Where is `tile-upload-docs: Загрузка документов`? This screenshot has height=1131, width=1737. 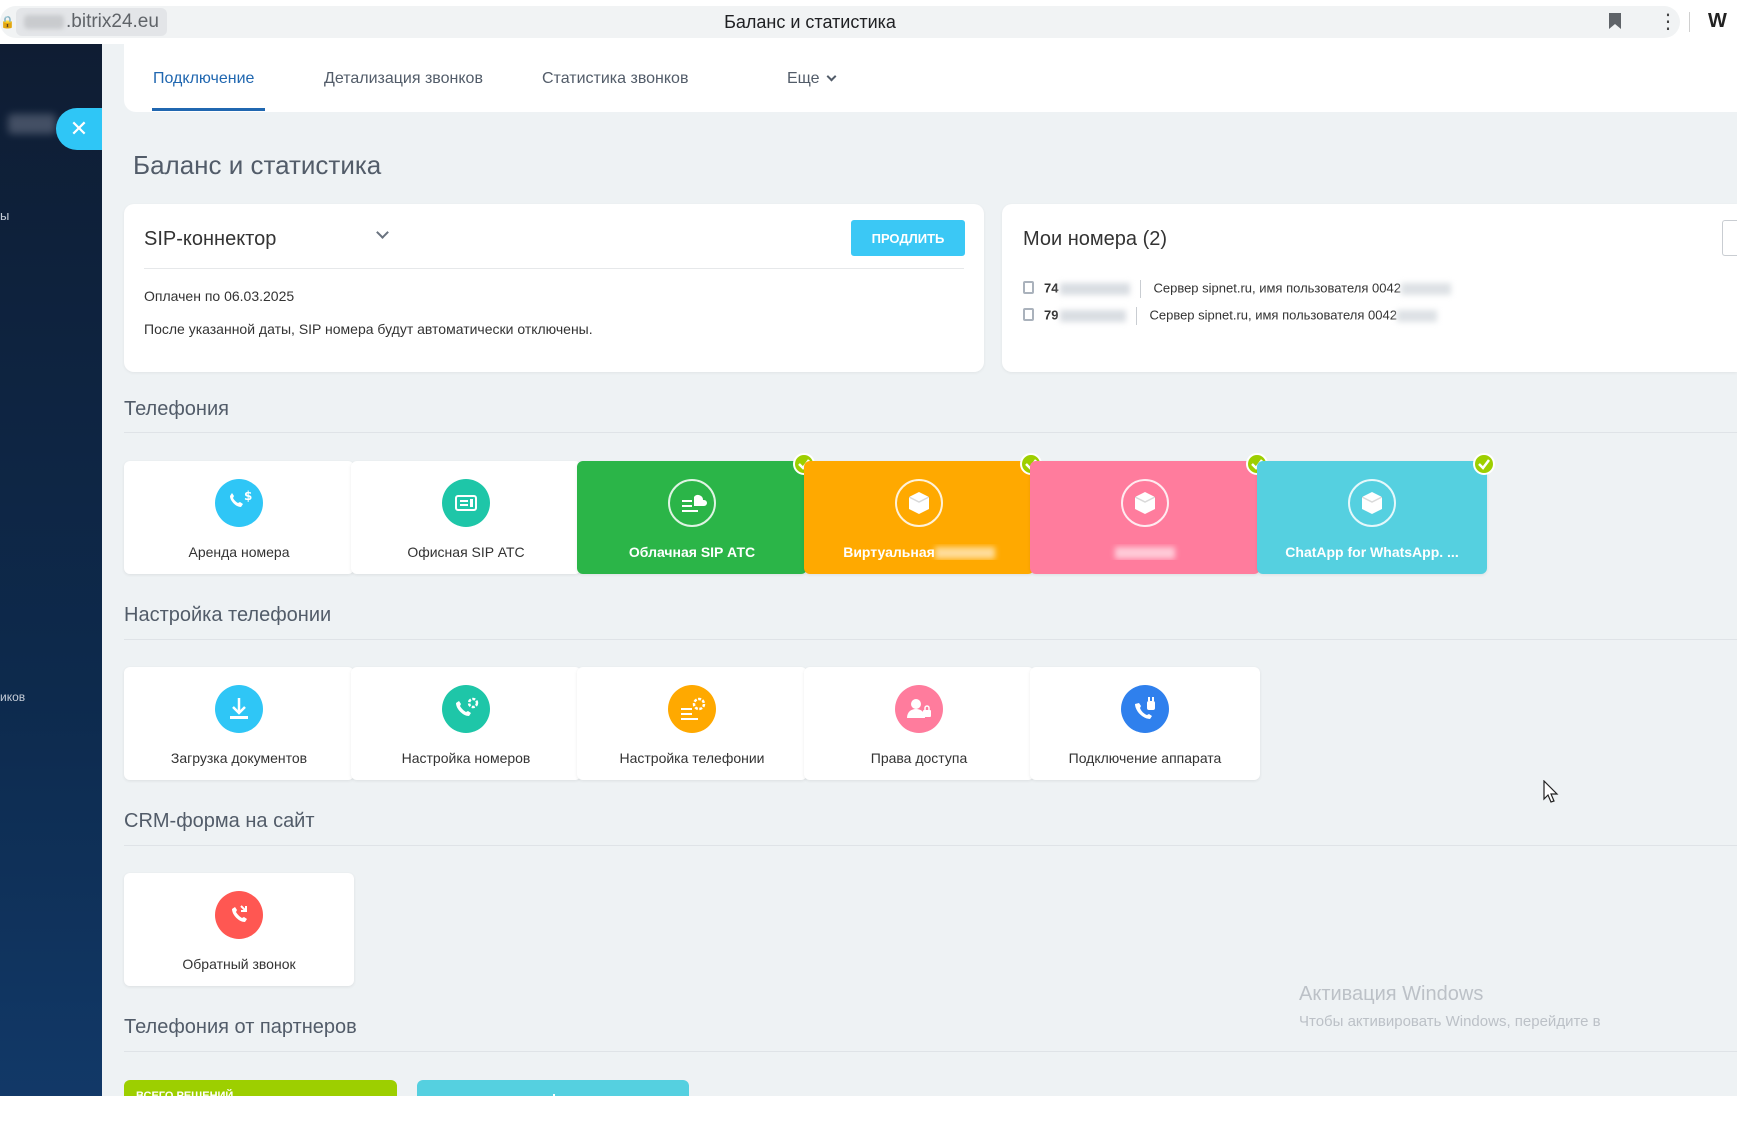
tile-upload-docs: Загрузка документов is located at coordinates (239, 723).